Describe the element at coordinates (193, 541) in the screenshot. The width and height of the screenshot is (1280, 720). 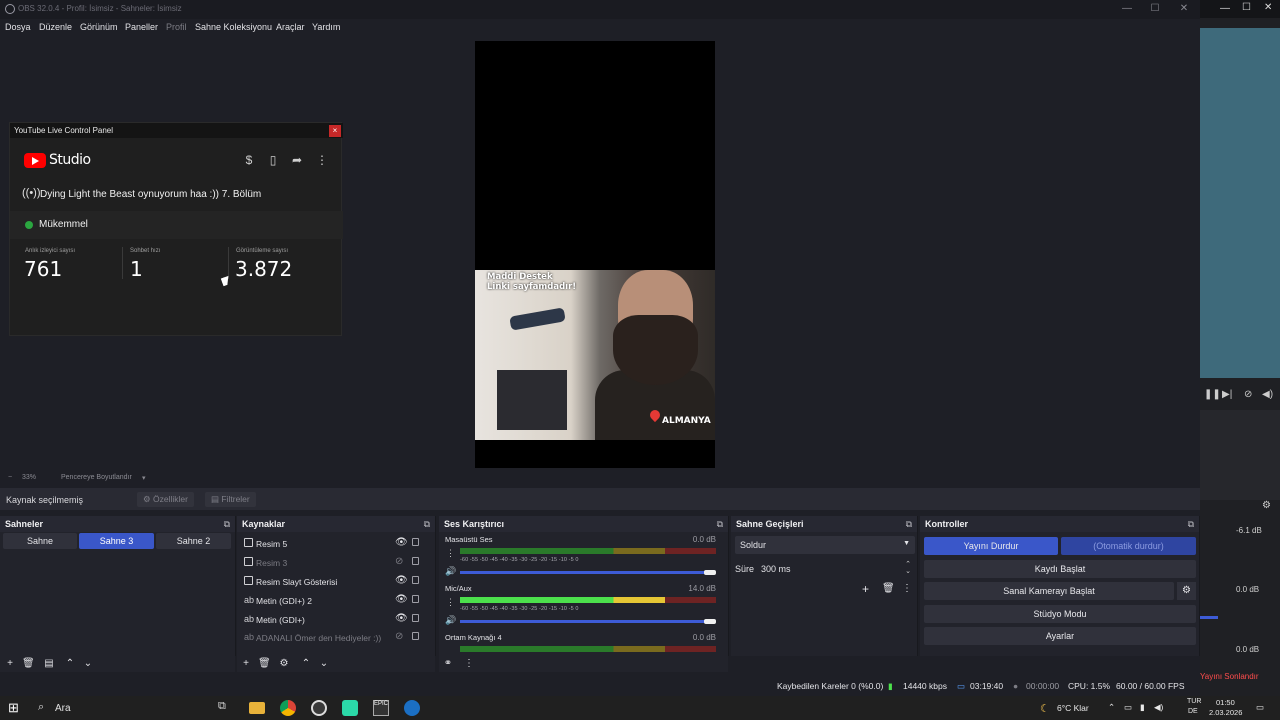
I see `scene-tab-sahne-2: Sahne 2` at that location.